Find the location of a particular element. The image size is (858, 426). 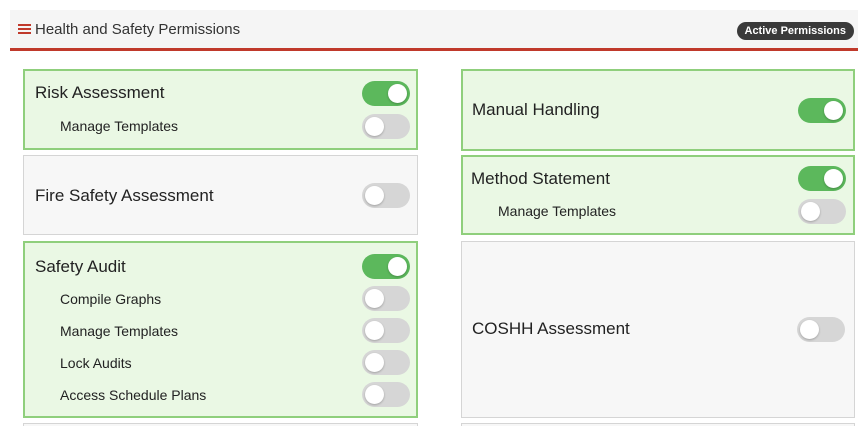

risk-assessment-manage-templates-toggle is located at coordinates (386, 126).